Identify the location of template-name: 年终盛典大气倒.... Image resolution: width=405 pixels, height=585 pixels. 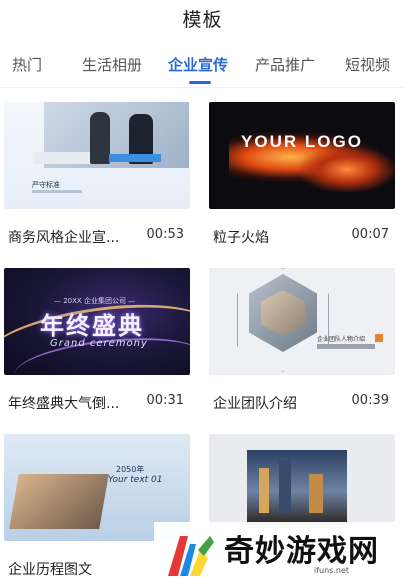
(64, 404).